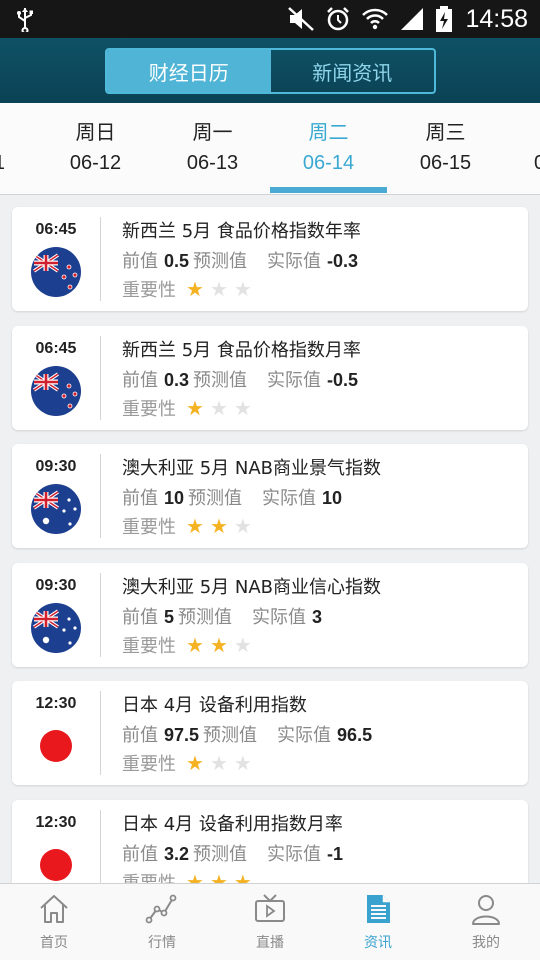 The width and height of the screenshot is (540, 960). What do you see at coordinates (301, 19) in the screenshot?
I see `mute-icon` at bounding box center [301, 19].